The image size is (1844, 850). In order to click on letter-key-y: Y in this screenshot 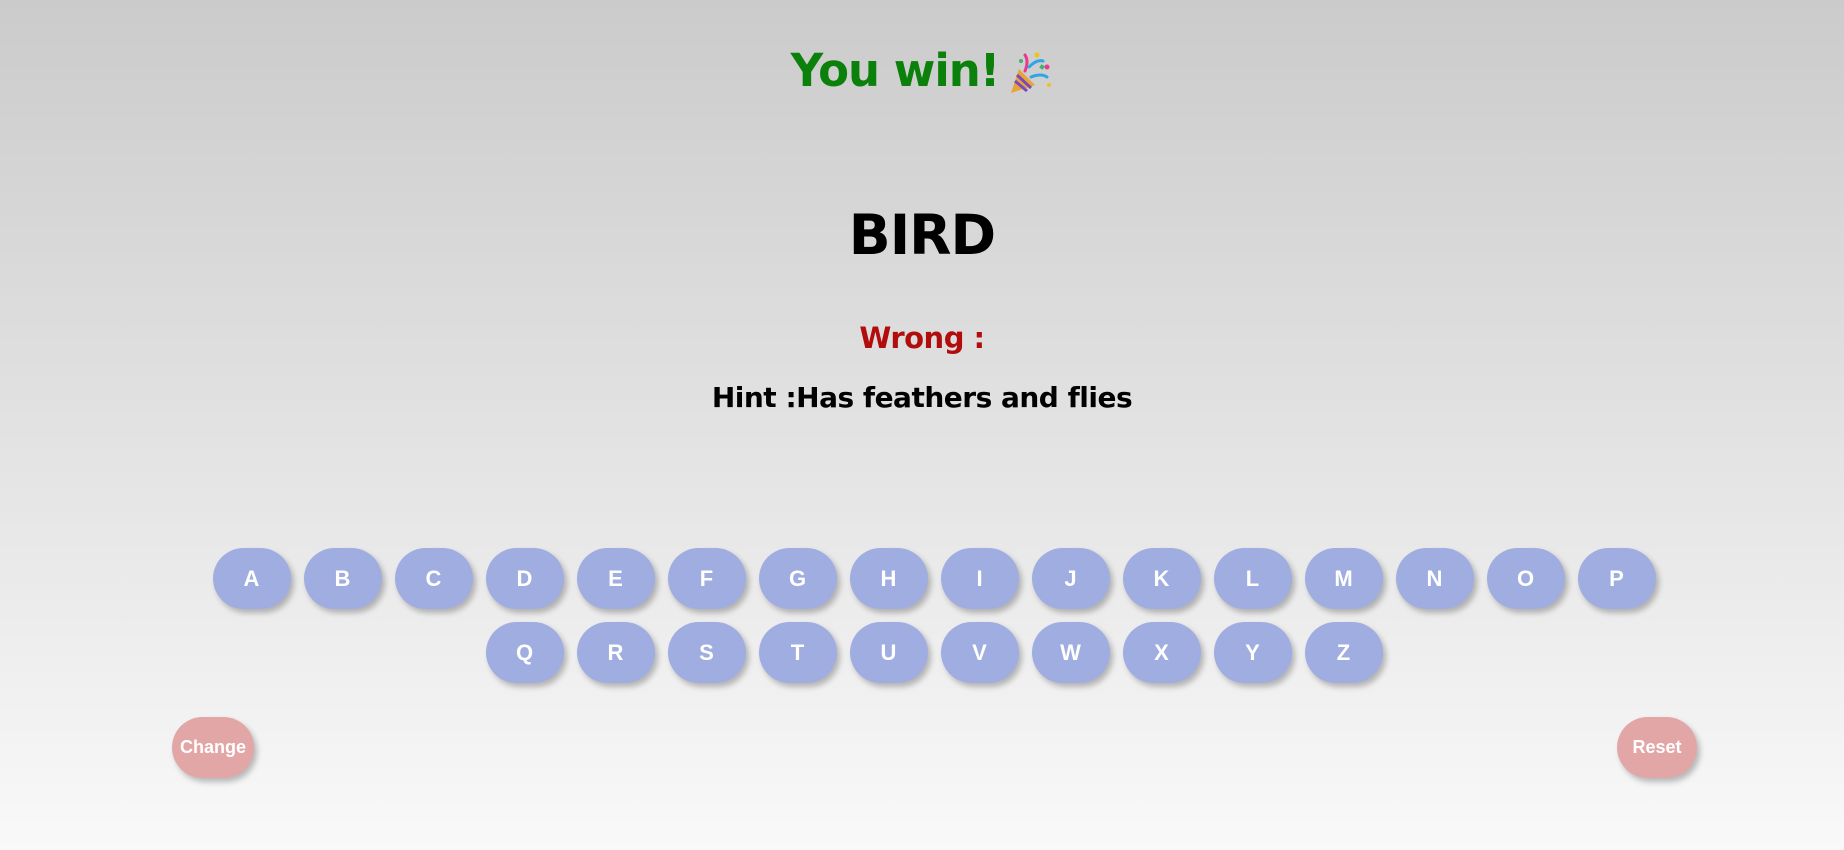, I will do `click(1252, 652)`.